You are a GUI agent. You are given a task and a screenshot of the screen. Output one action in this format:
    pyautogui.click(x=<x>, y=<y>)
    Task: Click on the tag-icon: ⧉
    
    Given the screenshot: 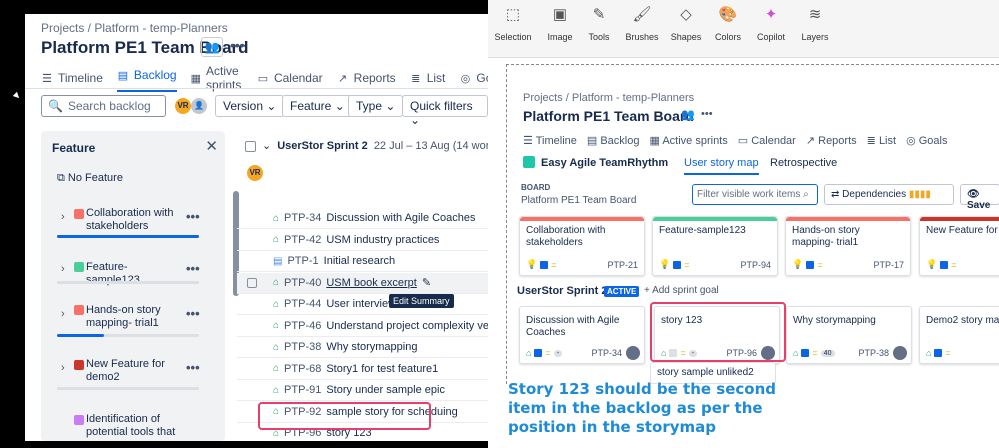 What is the action you would take?
    pyautogui.click(x=62, y=178)
    